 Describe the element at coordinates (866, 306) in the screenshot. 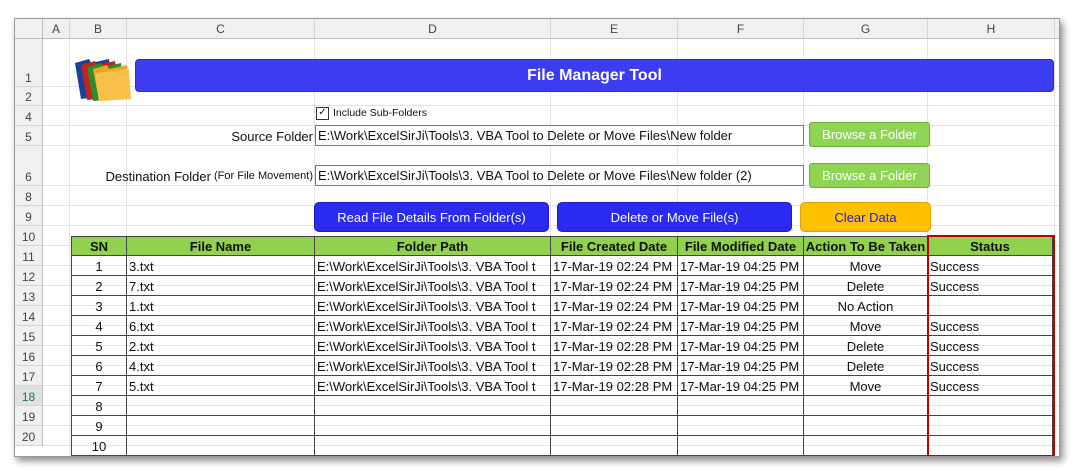

I see `table-cell: No Action` at that location.